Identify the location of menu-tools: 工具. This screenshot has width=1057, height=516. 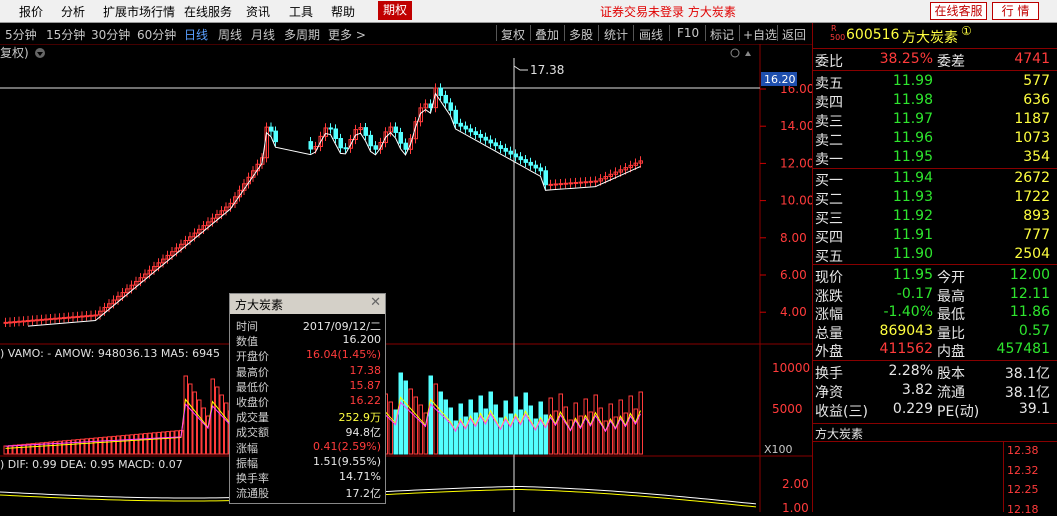
(301, 11).